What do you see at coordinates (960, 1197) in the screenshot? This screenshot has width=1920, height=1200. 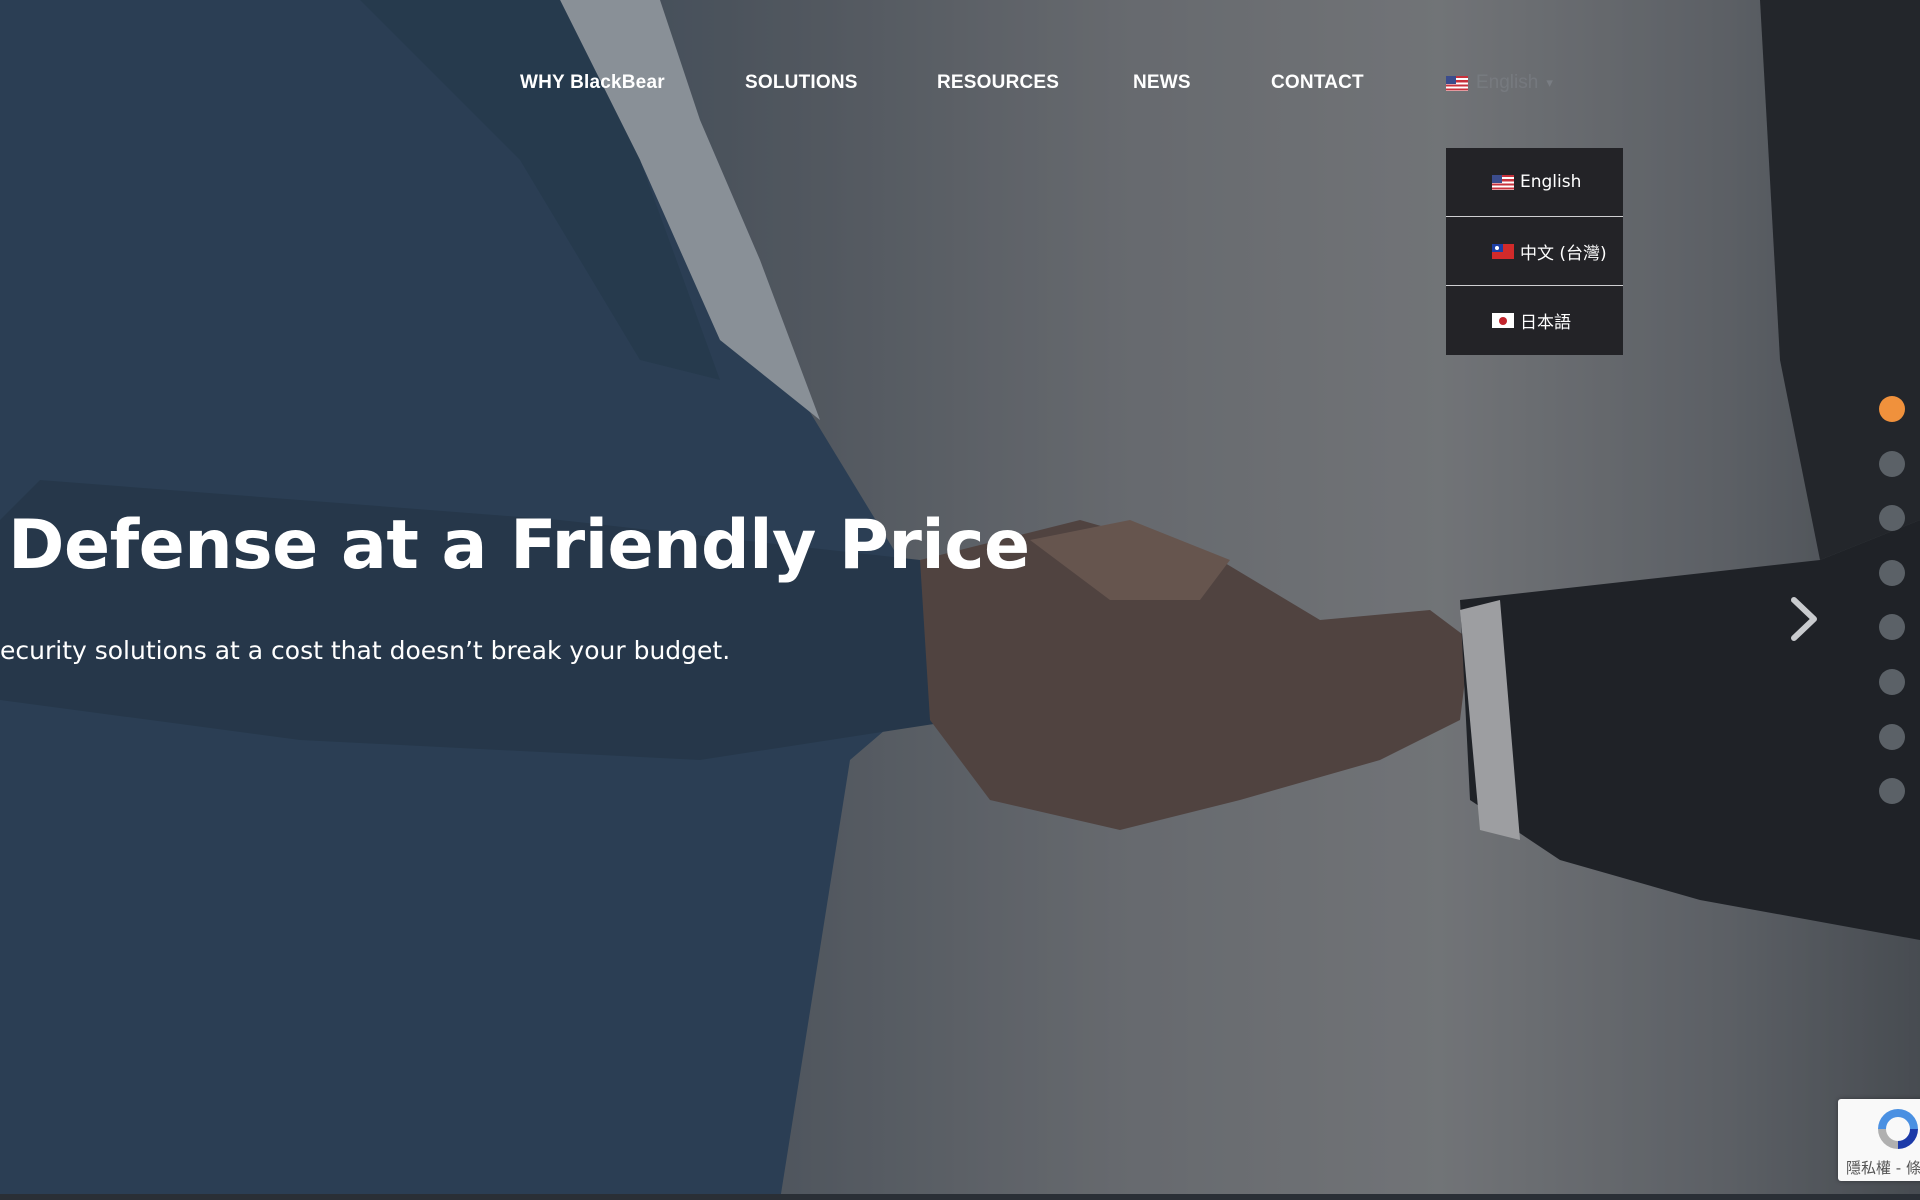 I see `bottom-edge` at bounding box center [960, 1197].